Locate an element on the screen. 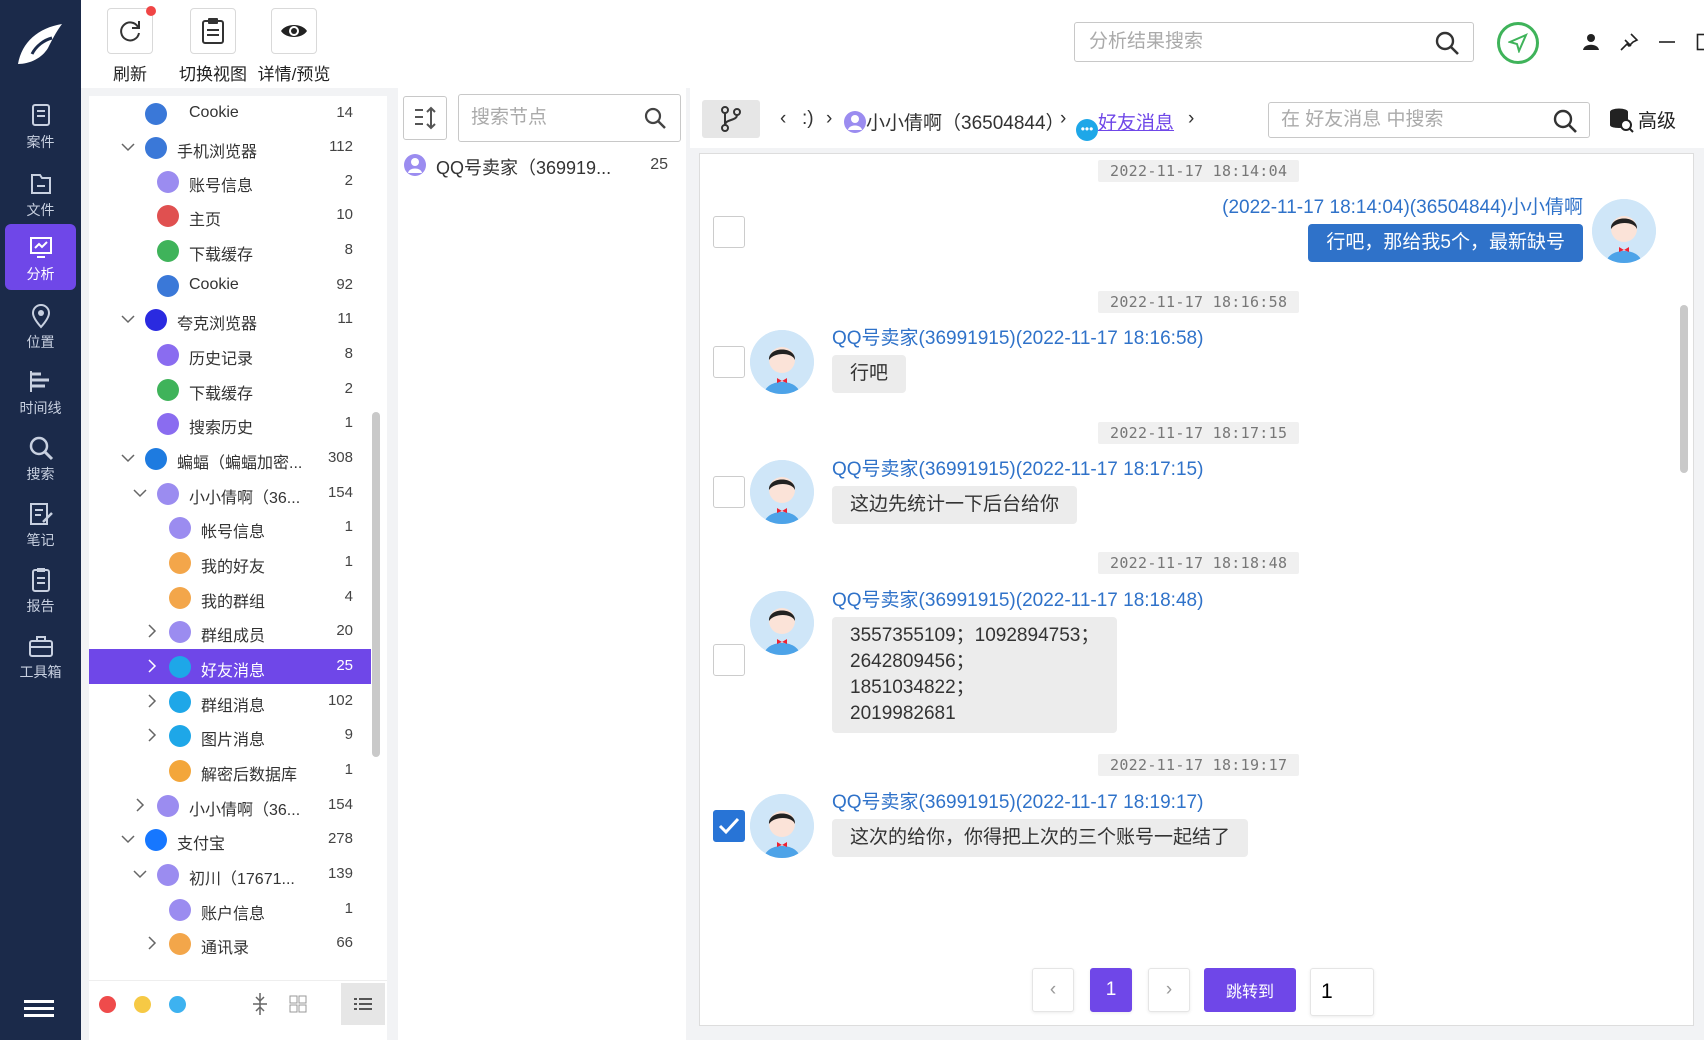  collapse-all-icon is located at coordinates (260, 1006).